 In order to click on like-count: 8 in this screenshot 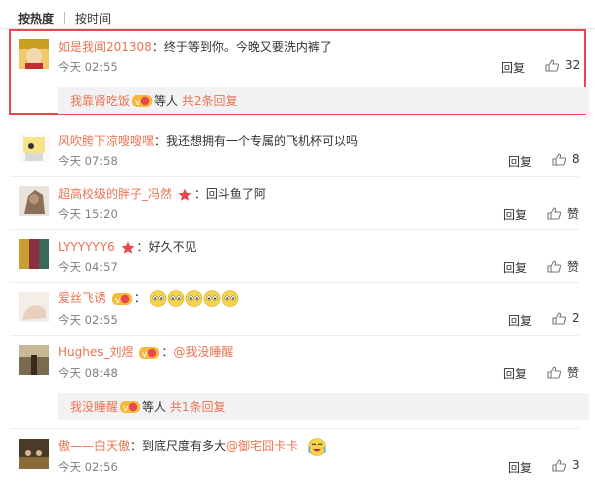, I will do `click(576, 159)`.